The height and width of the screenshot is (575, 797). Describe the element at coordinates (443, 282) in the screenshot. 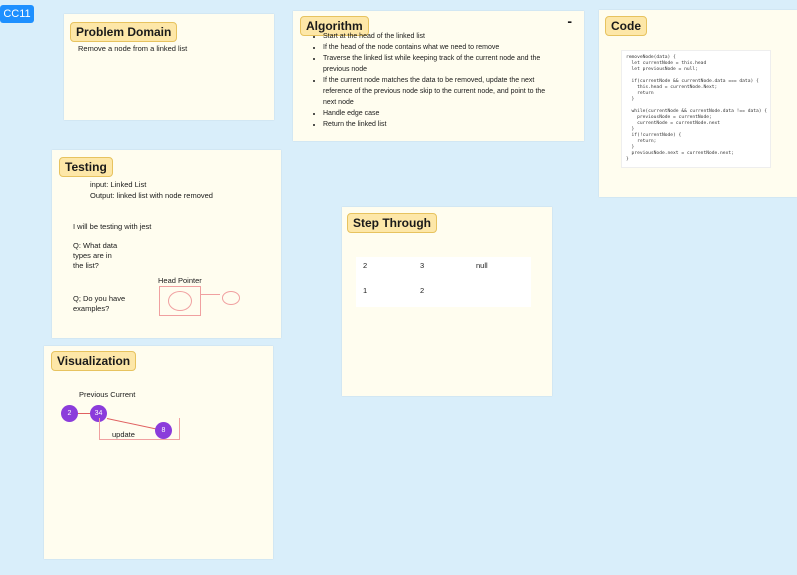

I see `step-through-table: 2 3 null 1 2` at that location.